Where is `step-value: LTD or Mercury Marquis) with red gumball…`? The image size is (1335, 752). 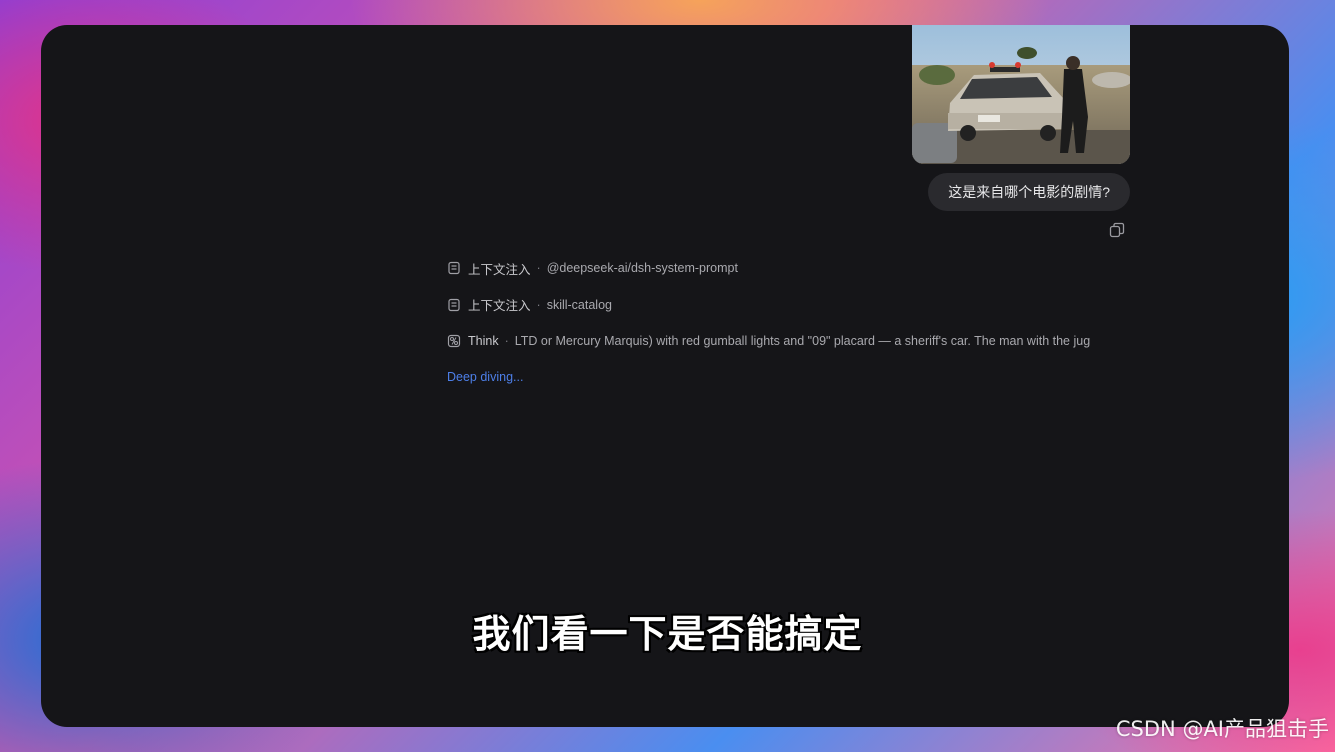
step-value: LTD or Mercury Marquis) with red gumball… is located at coordinates (802, 341).